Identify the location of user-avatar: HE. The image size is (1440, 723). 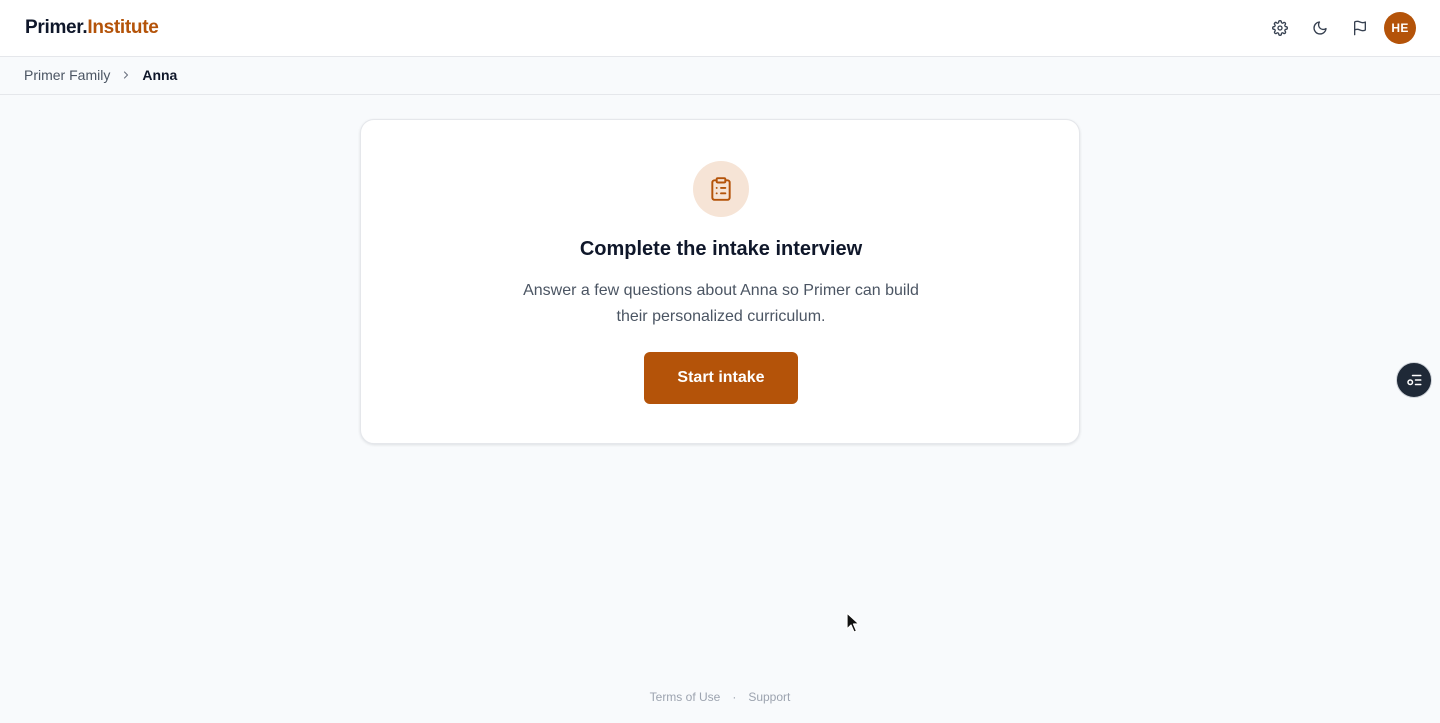
(1400, 28).